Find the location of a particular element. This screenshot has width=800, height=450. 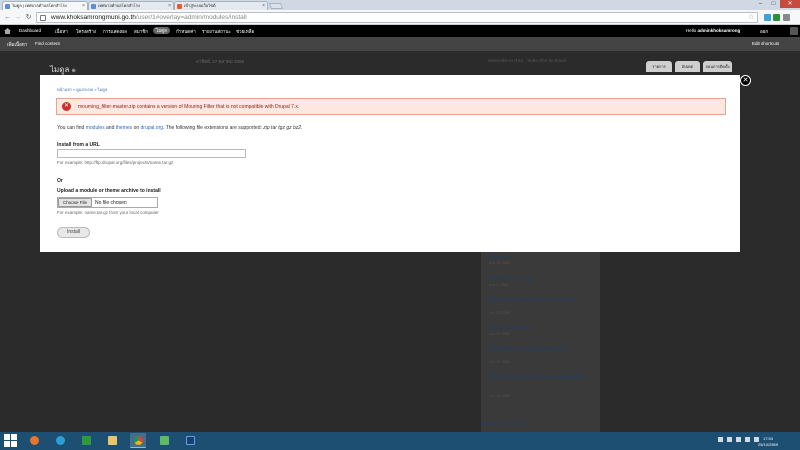

system-clock: 17:53 25/10/2559 is located at coordinates (768, 442).